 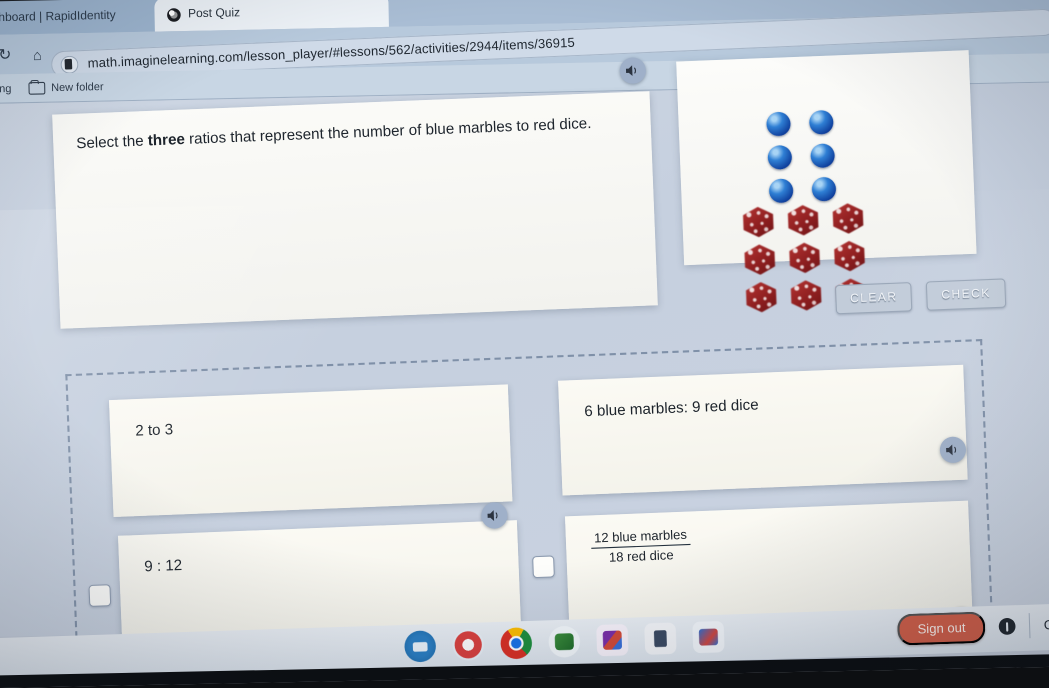 I want to click on blue-marble-group, so click(x=805, y=156).